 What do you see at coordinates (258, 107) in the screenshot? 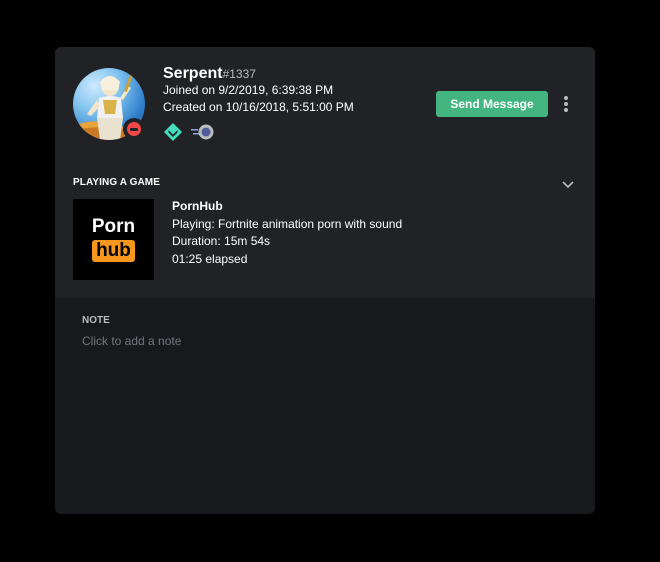
I see `created-date: Created on 10/16/2018, 5:51:00 PM` at bounding box center [258, 107].